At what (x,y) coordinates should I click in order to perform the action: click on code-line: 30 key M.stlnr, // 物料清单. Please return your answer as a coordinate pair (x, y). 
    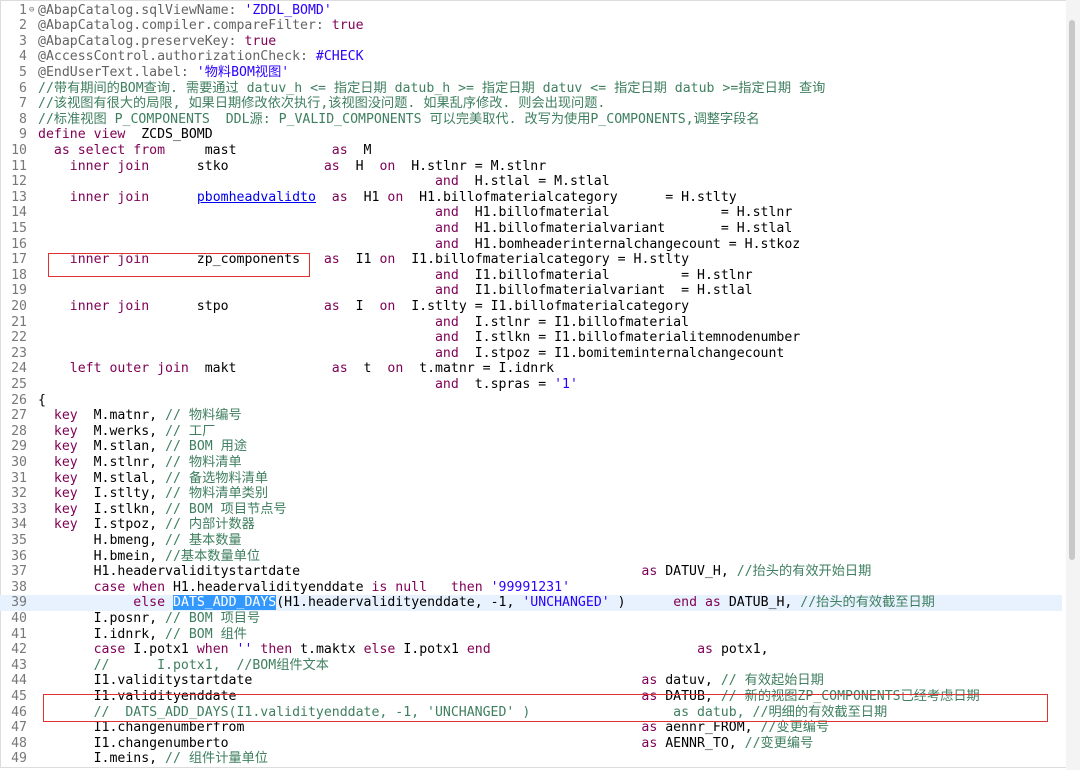
    Looking at the image, I should click on (531, 463).